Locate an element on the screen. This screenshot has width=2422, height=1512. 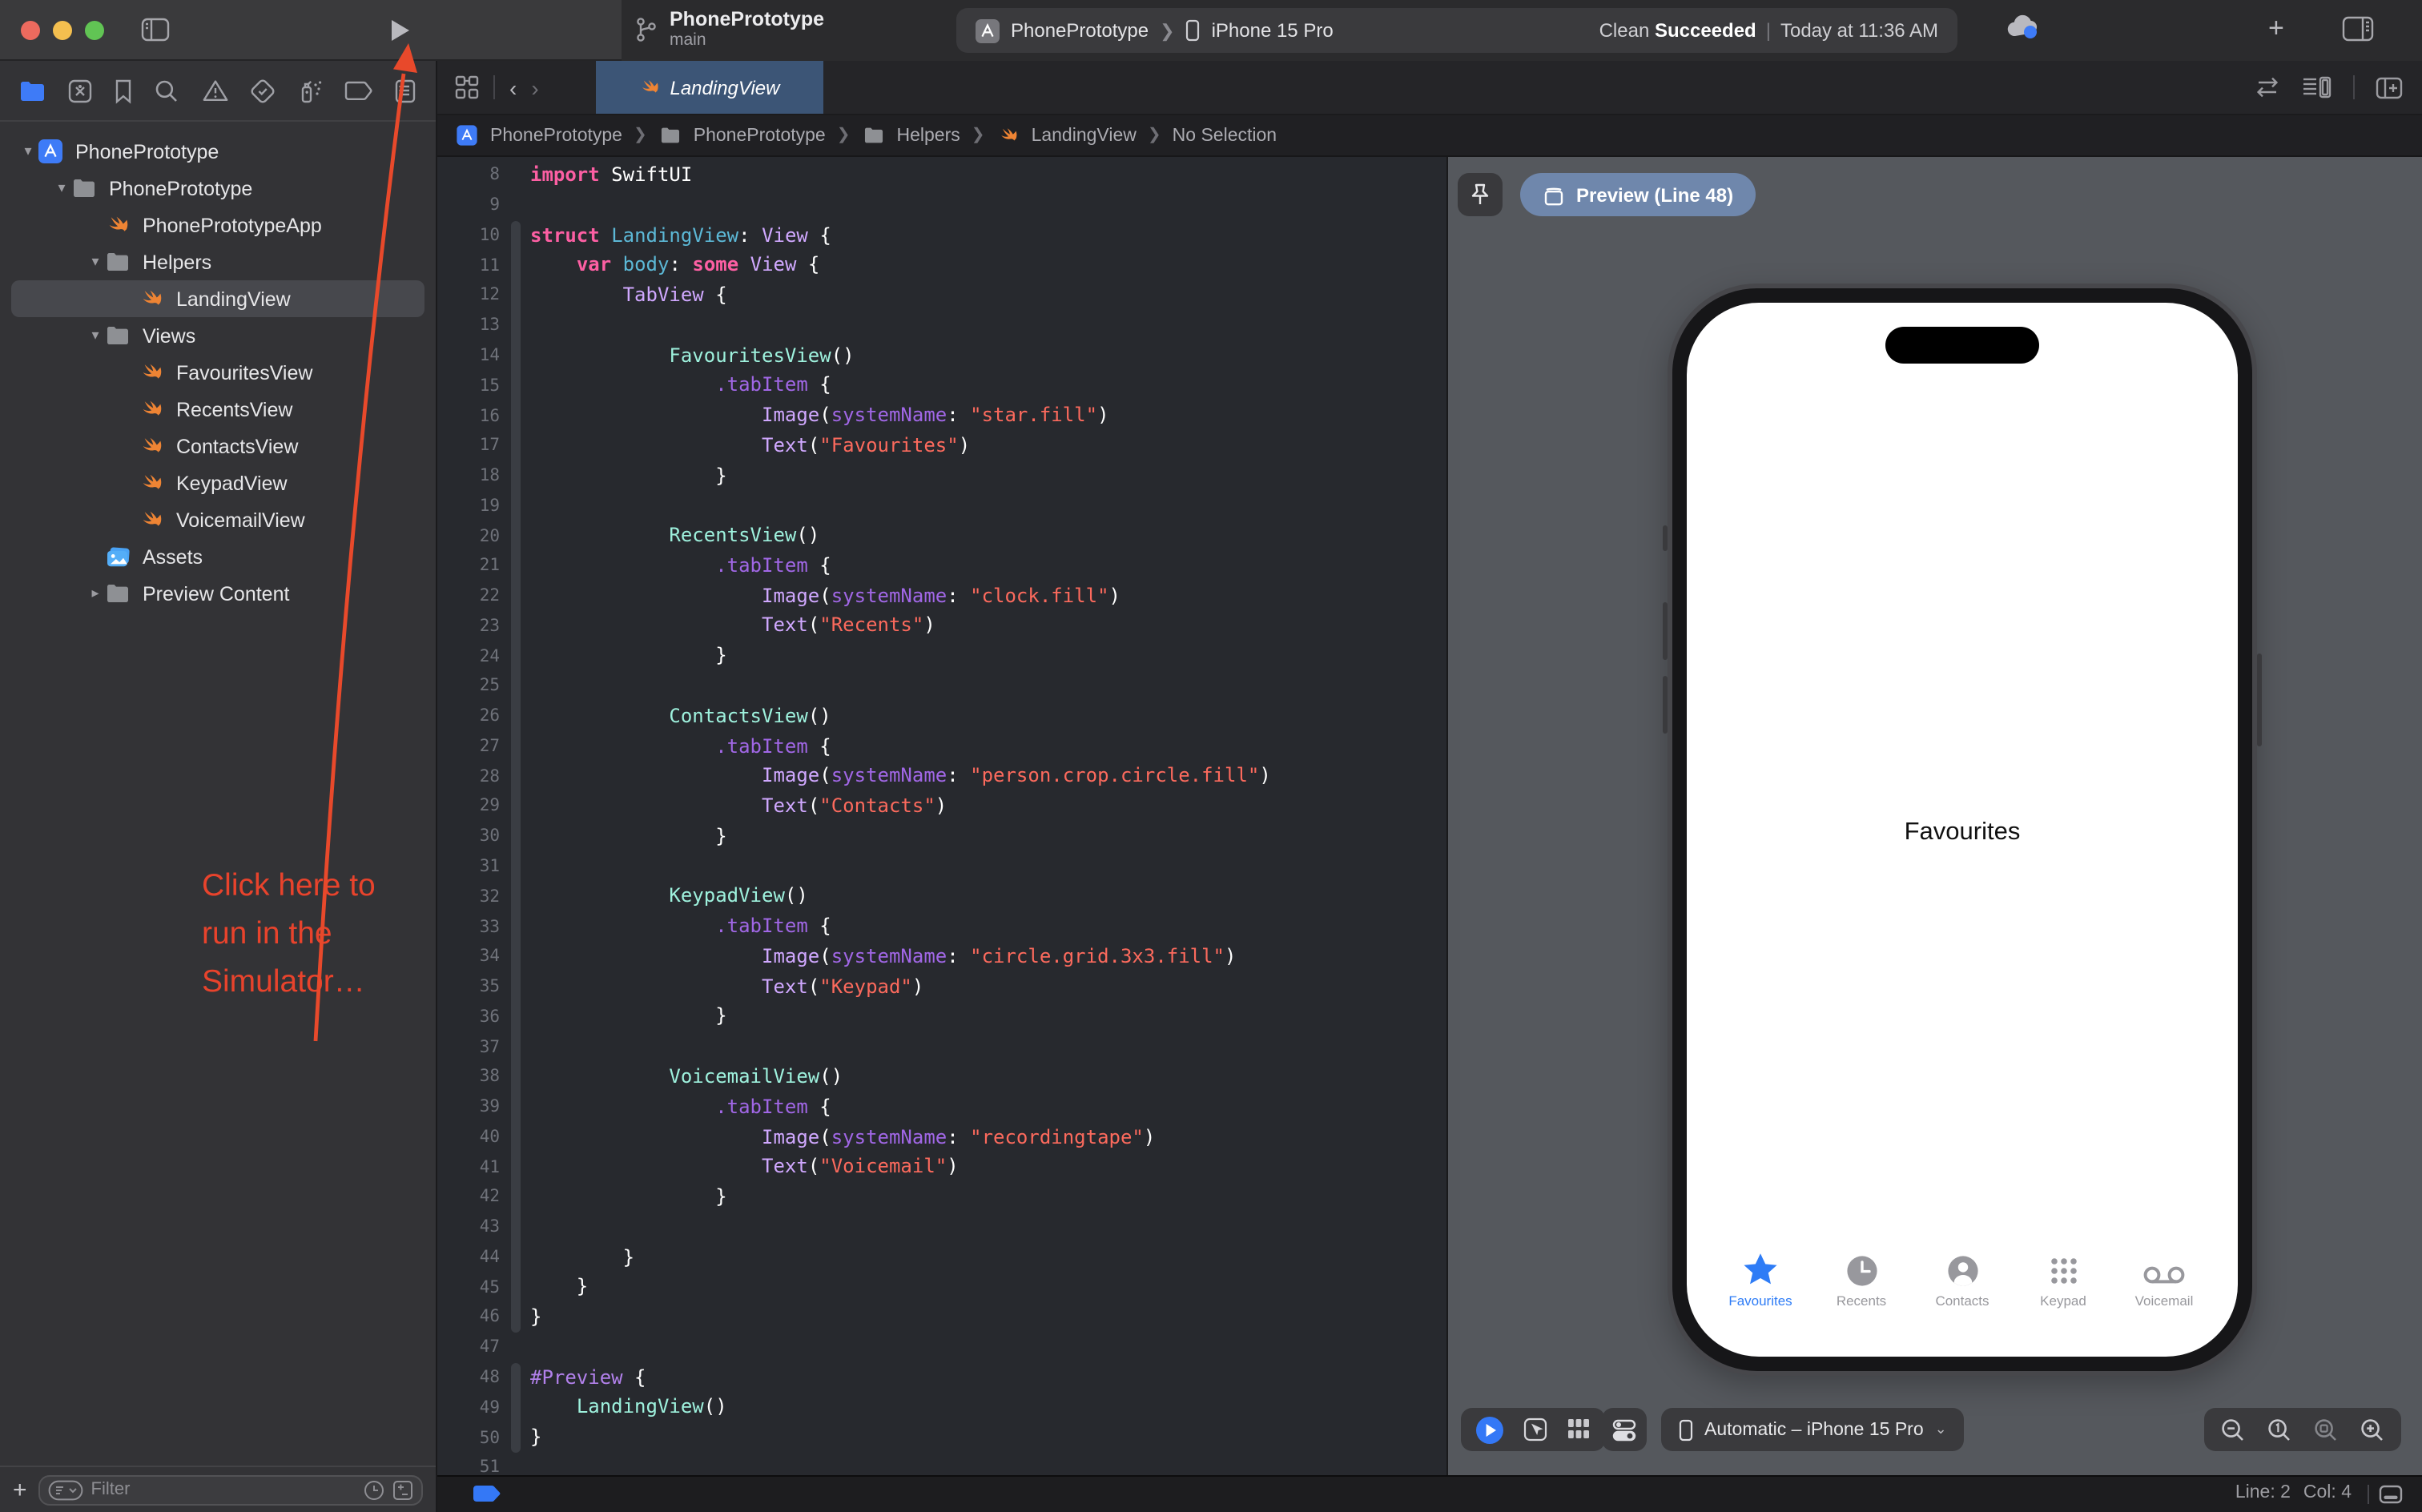
code-line: 17 Text("Favourites") is located at coordinates (942, 445).